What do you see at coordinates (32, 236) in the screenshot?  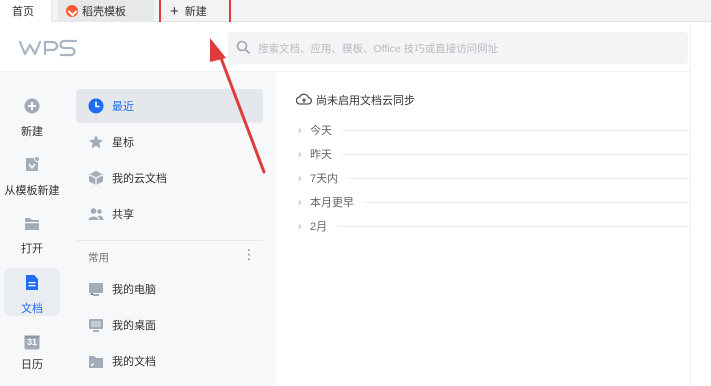 I see `rail-item-open: 打开` at bounding box center [32, 236].